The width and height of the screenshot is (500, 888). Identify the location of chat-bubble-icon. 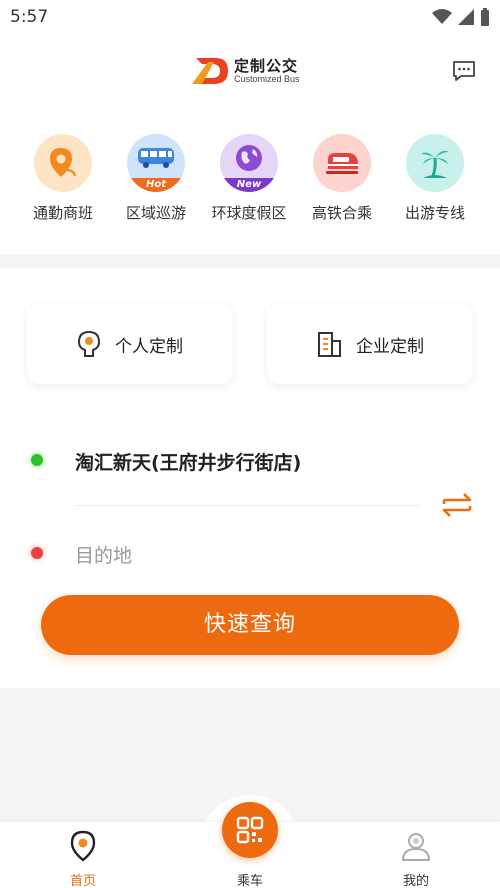
(464, 71).